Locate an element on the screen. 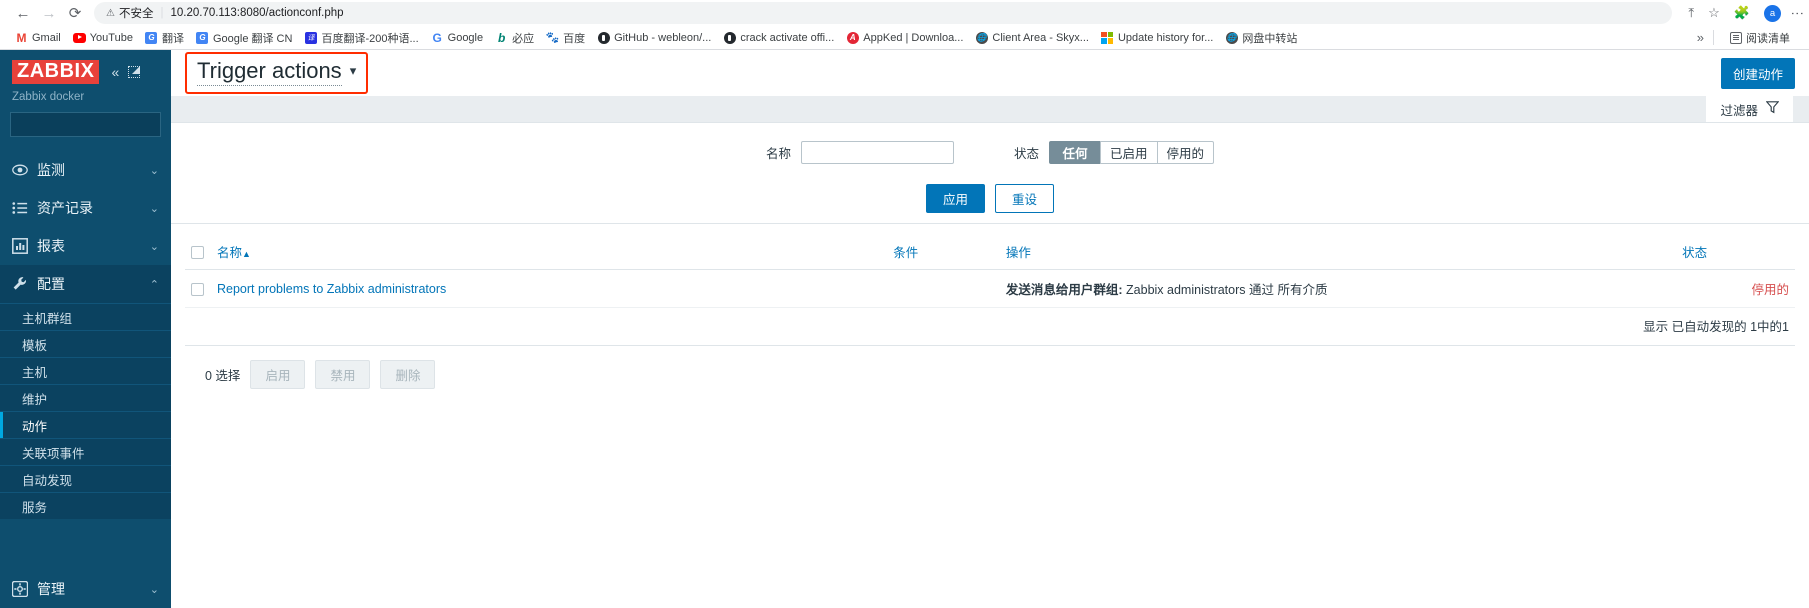 This screenshot has height=608, width=1809. apply-button: 应用 is located at coordinates (955, 198).